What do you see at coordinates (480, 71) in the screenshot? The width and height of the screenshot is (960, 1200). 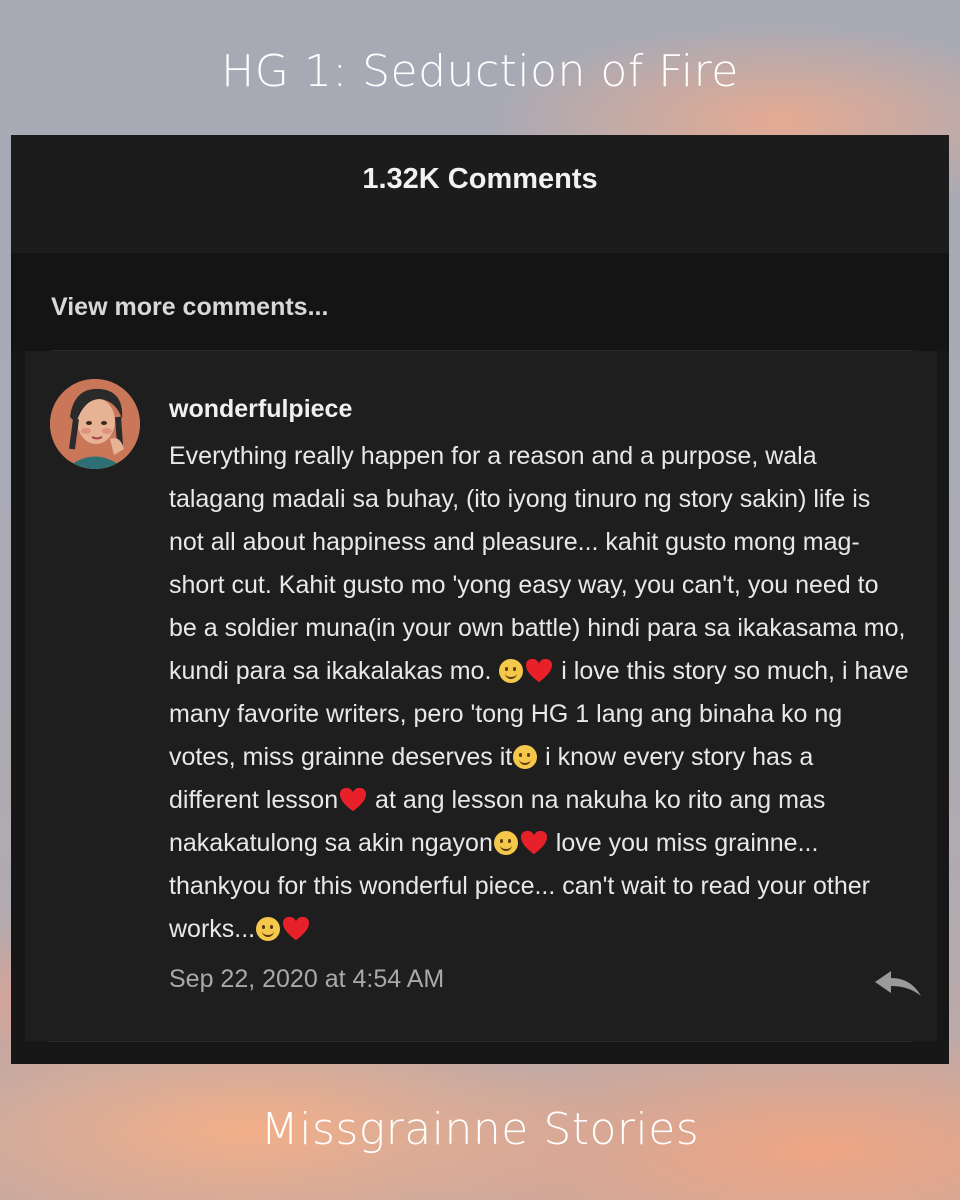 I see `page-title: HG 1: Seduction of Fire` at bounding box center [480, 71].